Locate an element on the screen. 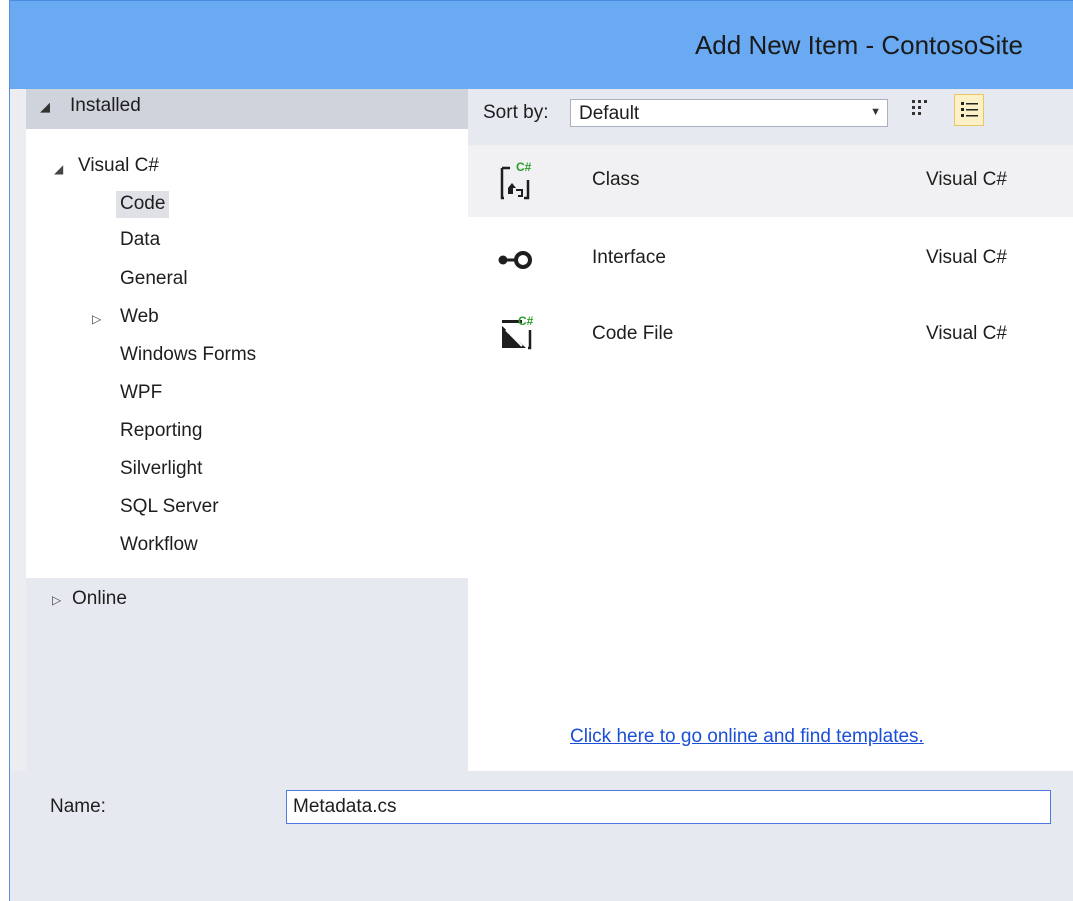 The height and width of the screenshot is (901, 1073). medium-icons-view-button is located at coordinates (921, 110).